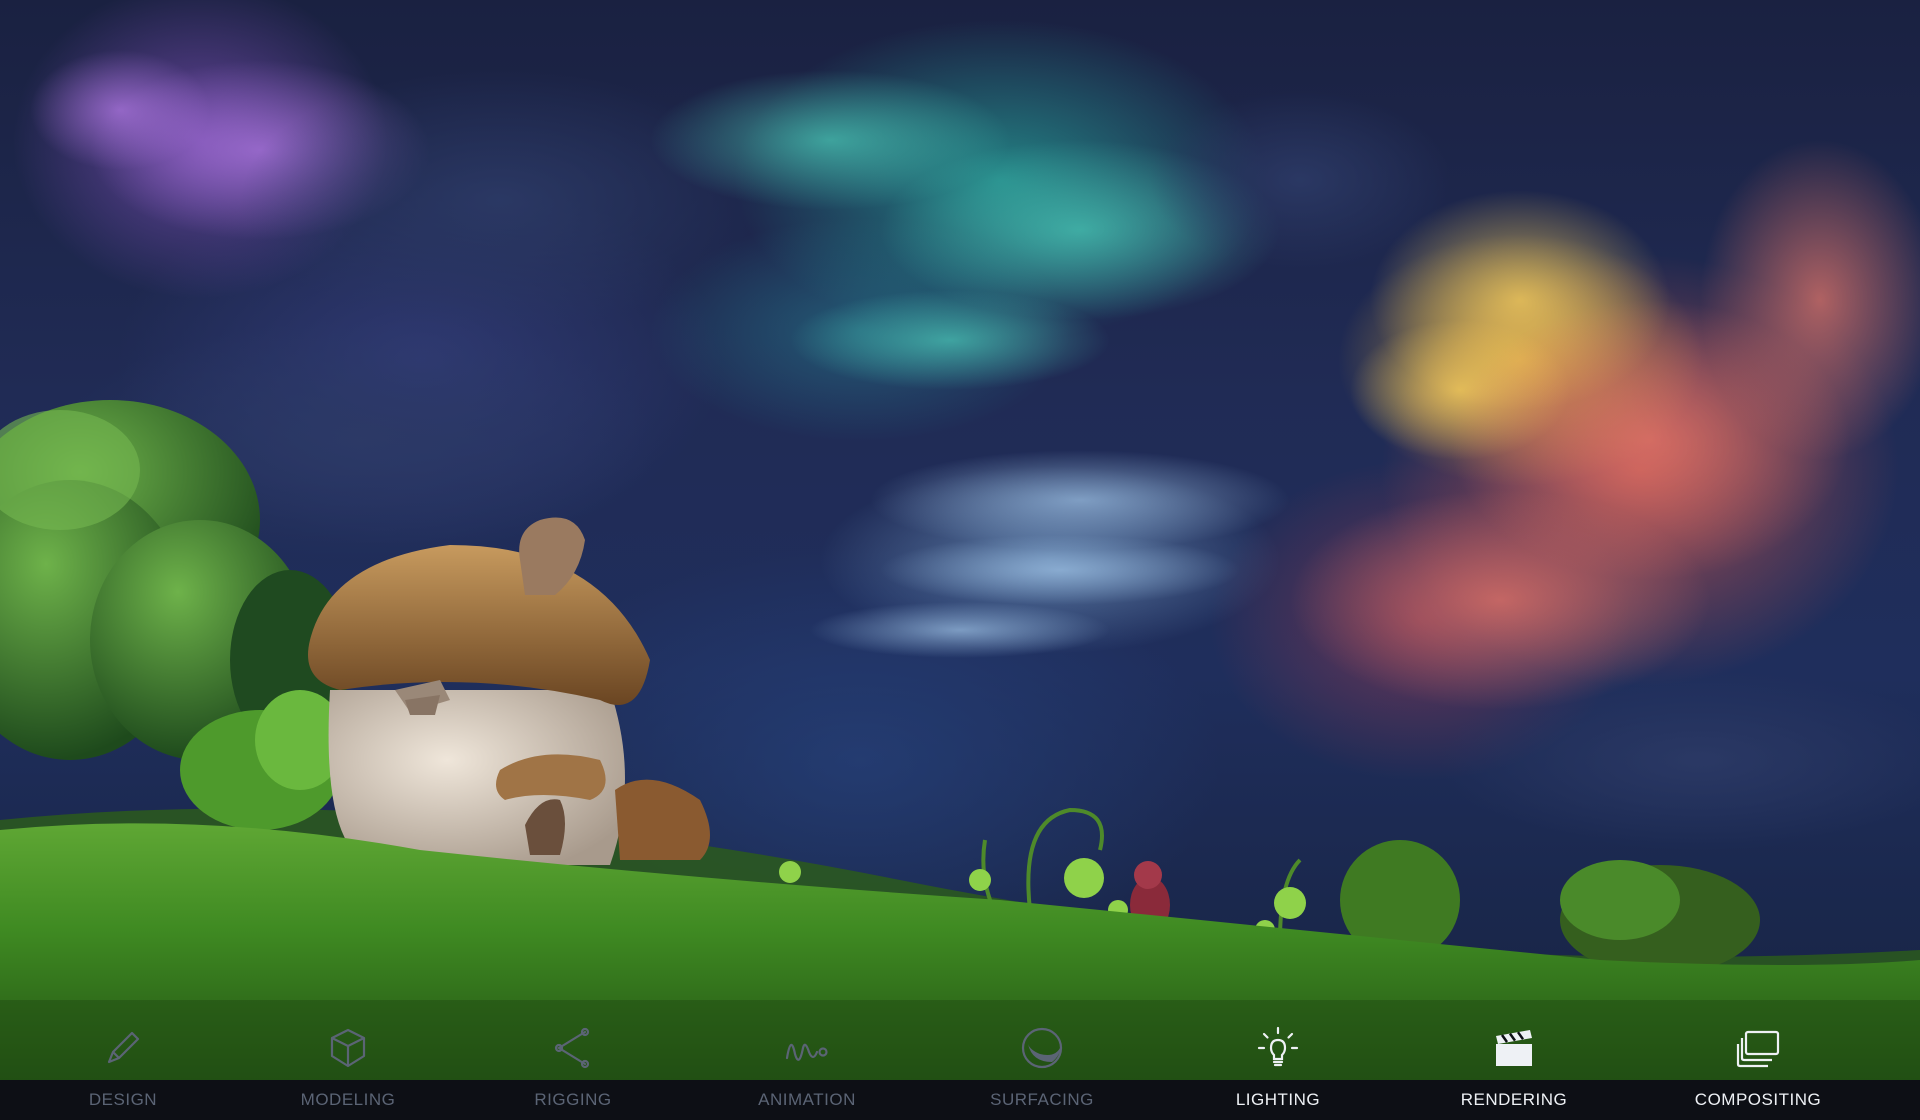 The image size is (1920, 1120). I want to click on nav-label-modeling: MODELING, so click(348, 1099).